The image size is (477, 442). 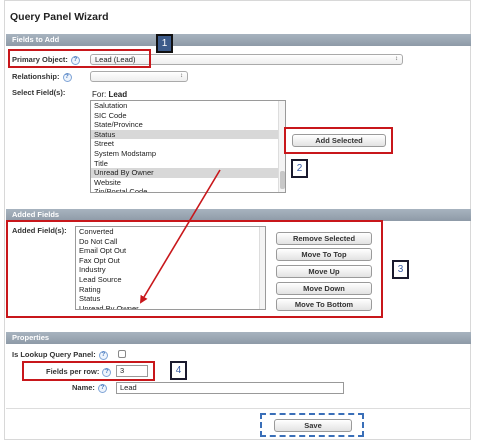 I want to click on annotation-arrow, so click(x=180, y=236).